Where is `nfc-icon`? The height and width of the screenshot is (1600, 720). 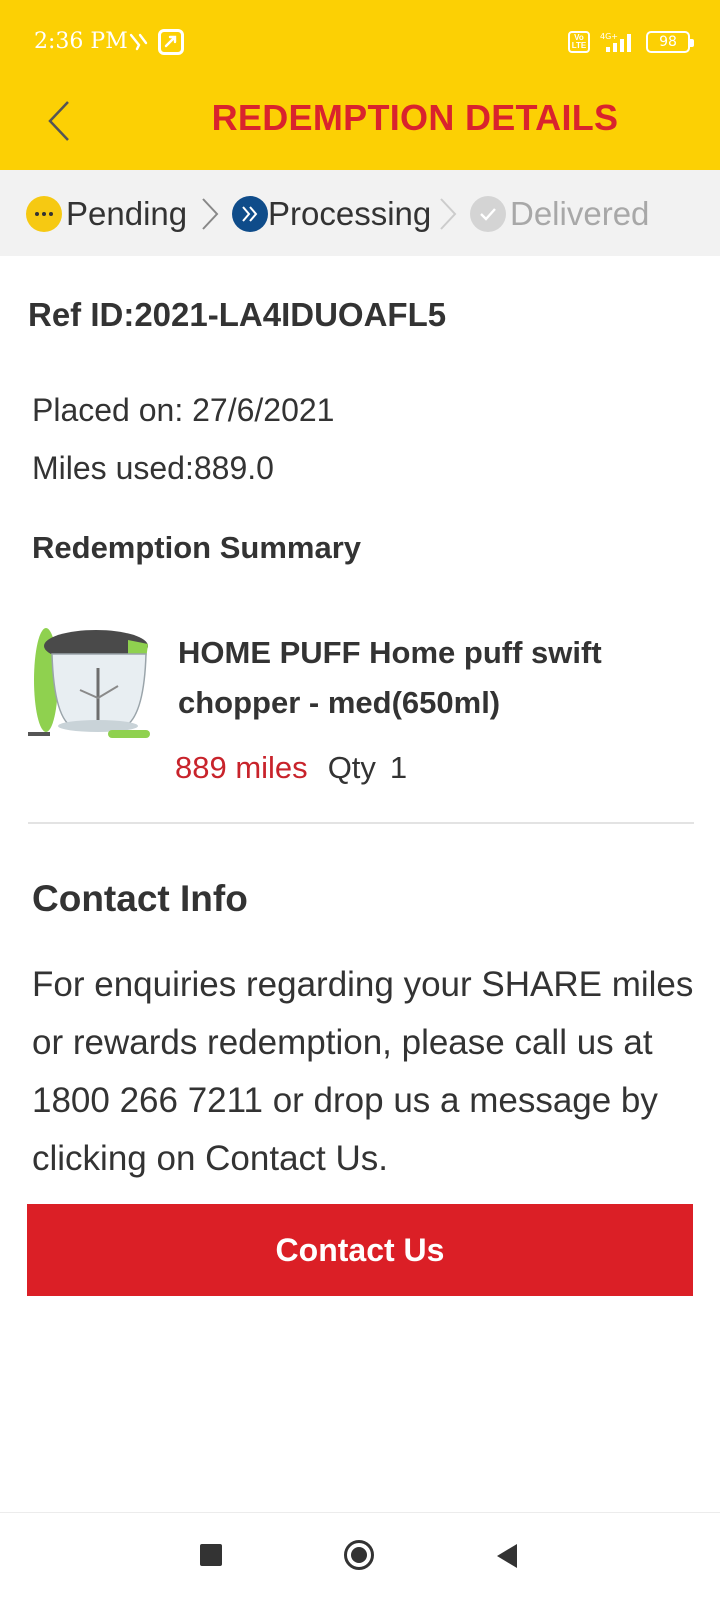
nfc-icon is located at coordinates (138, 42).